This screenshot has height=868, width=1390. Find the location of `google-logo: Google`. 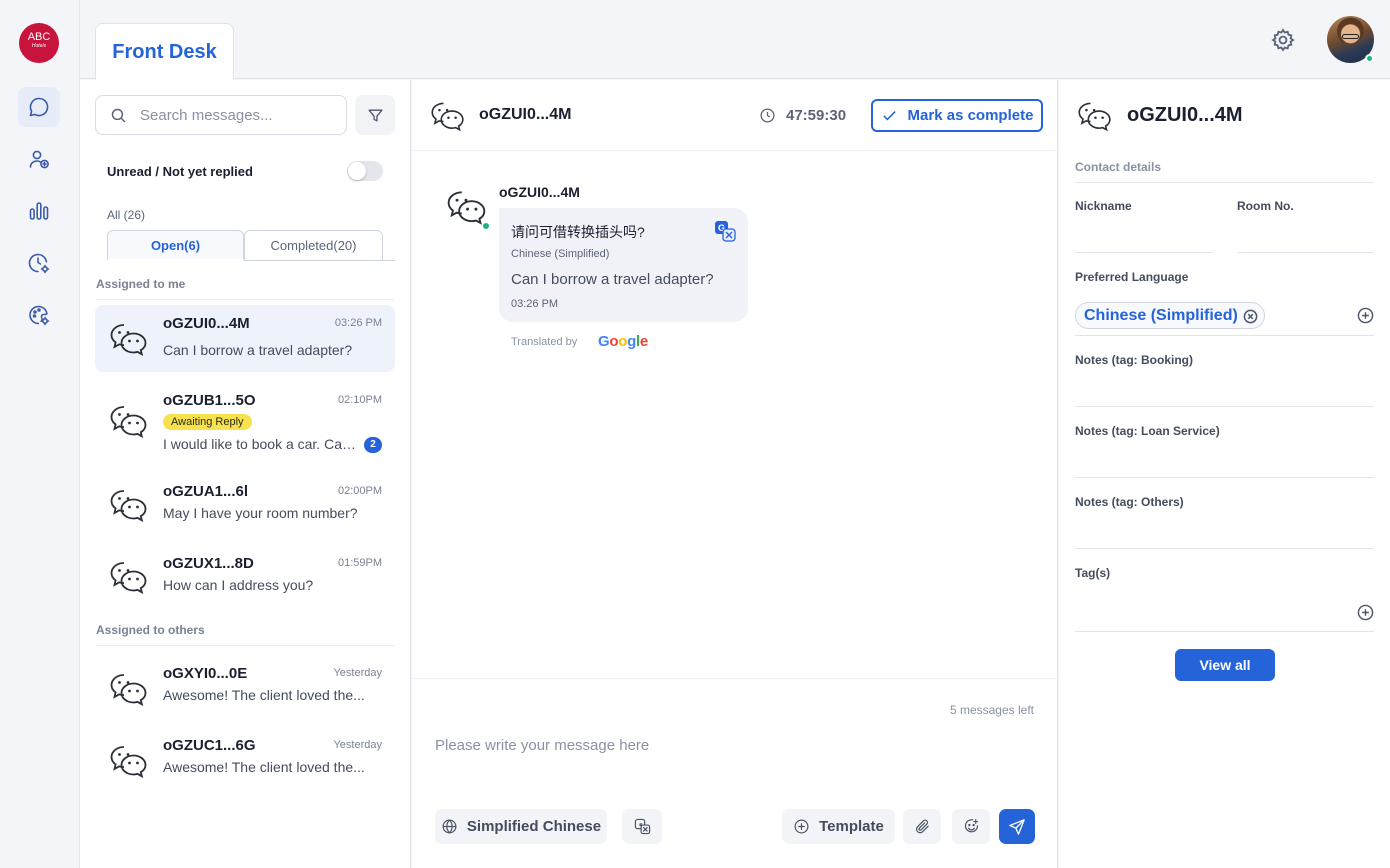

google-logo: Google is located at coordinates (623, 341).